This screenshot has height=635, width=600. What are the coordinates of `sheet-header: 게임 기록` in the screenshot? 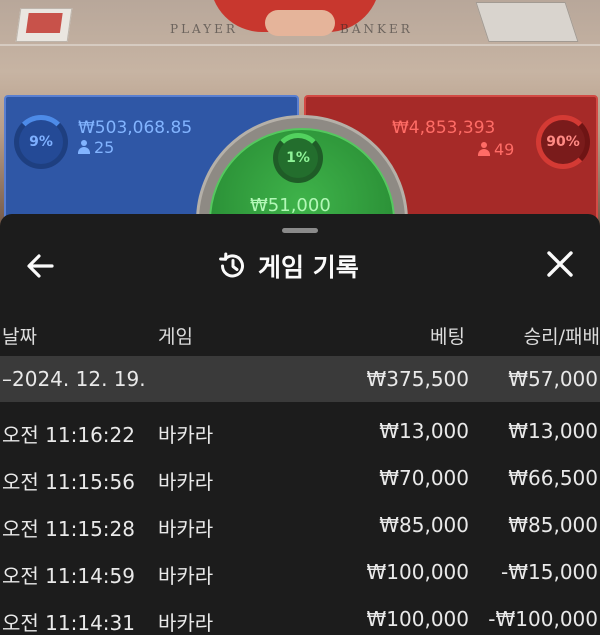 It's located at (287, 266).